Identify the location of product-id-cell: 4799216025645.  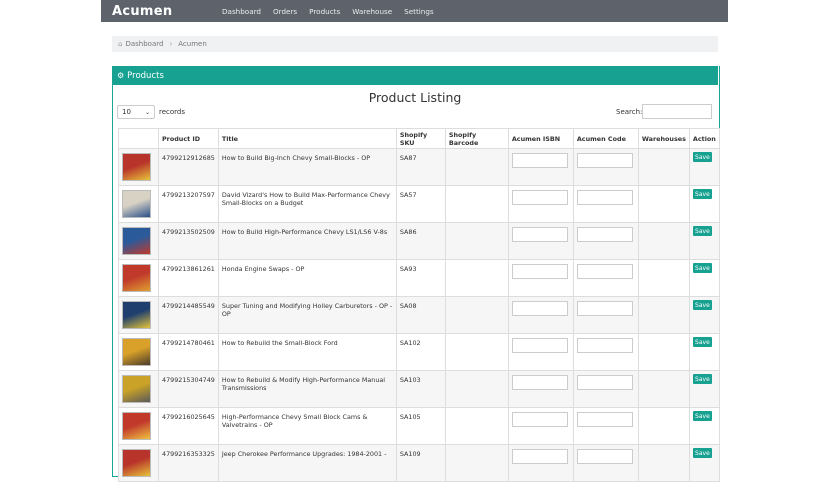
(188, 426).